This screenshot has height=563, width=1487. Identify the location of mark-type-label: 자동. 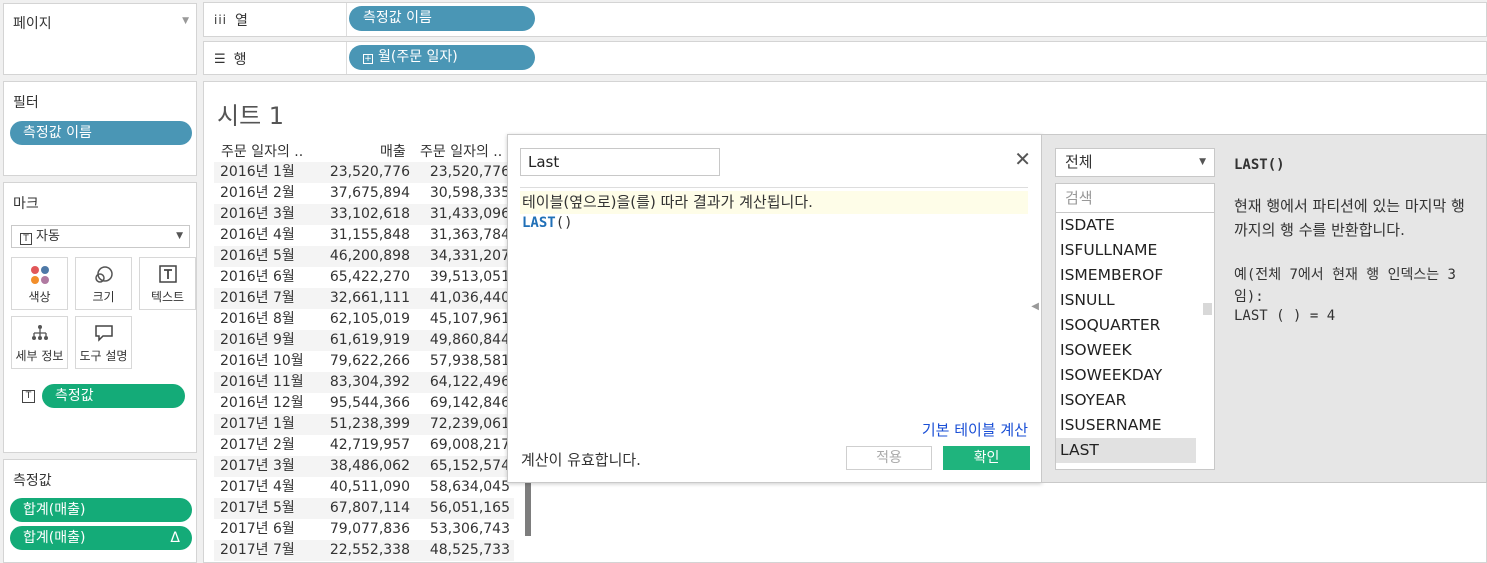
(48, 236).